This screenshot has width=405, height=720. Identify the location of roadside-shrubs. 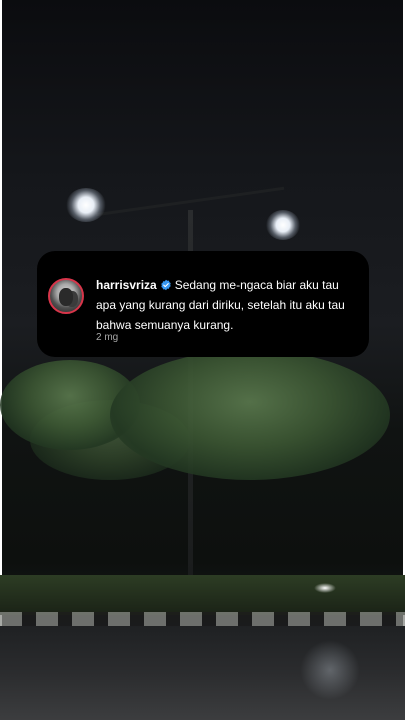
(202, 595).